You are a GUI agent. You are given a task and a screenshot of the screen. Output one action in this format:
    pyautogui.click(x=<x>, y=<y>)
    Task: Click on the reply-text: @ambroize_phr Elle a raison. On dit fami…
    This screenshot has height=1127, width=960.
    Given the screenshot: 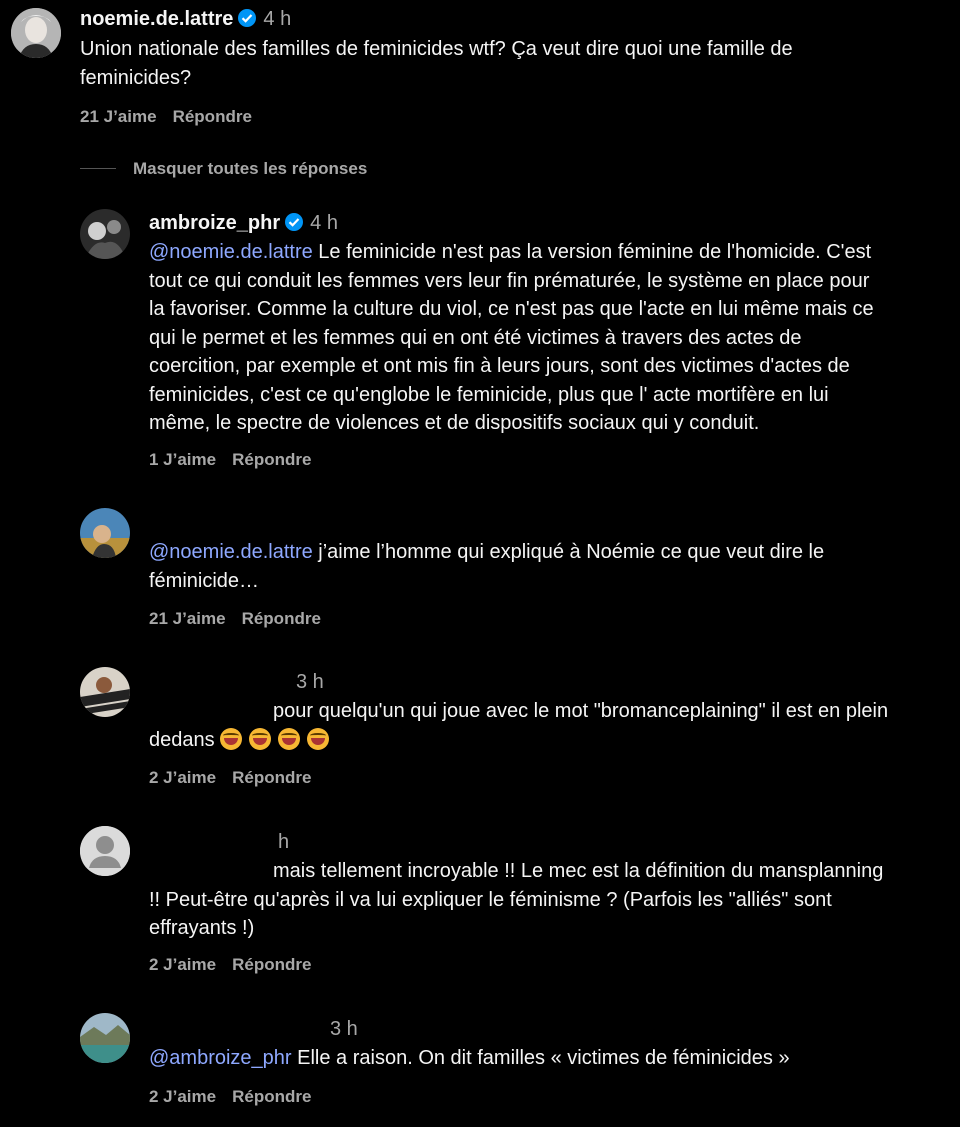 What is the action you would take?
    pyautogui.click(x=469, y=1058)
    